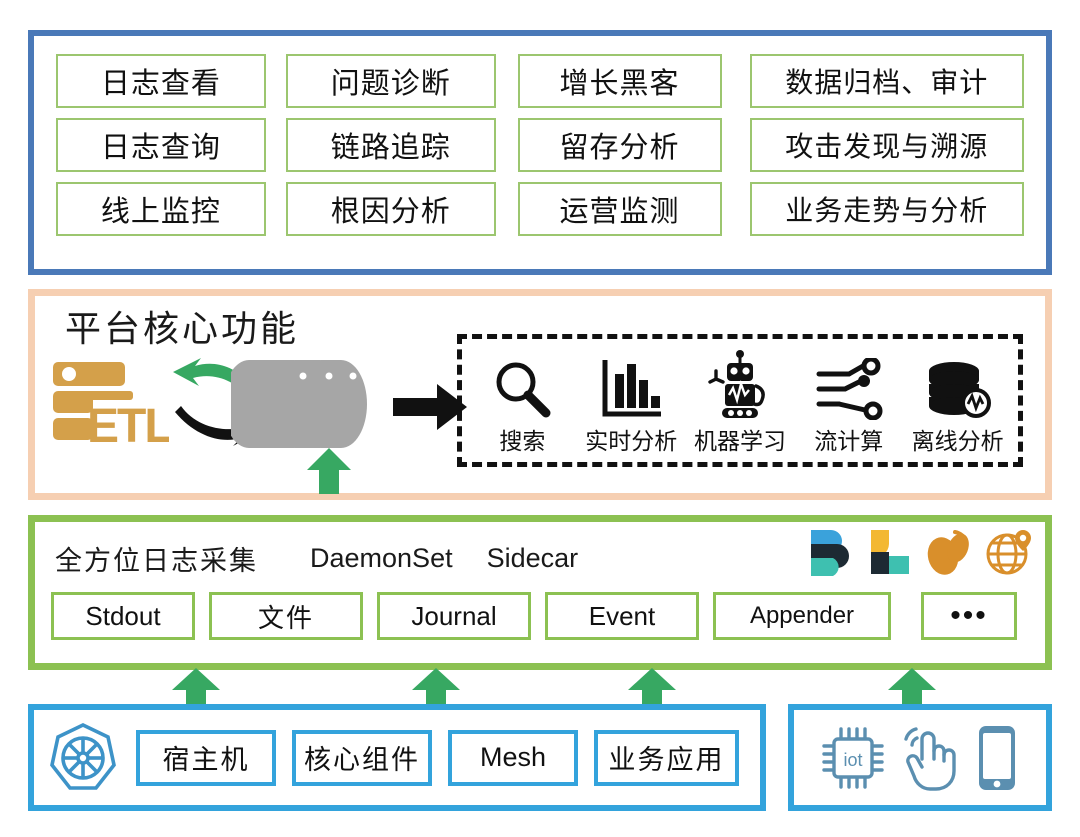  I want to click on capability-offline-analysis: 离线分析, so click(957, 401).